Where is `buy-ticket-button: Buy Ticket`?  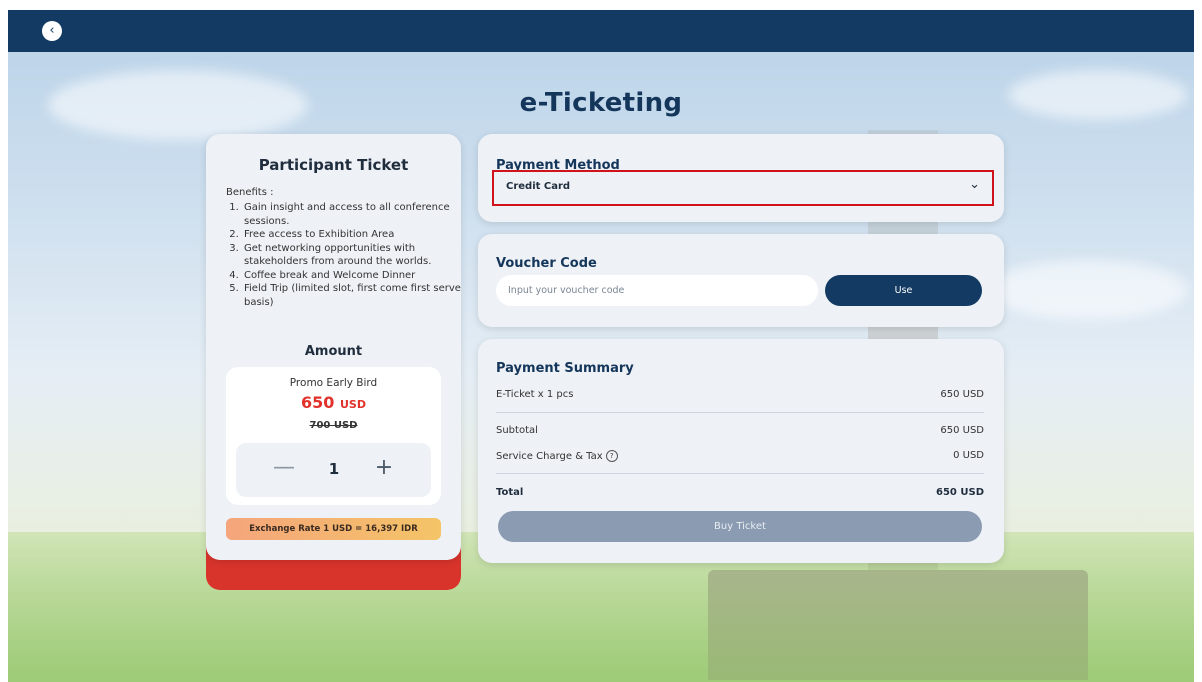
buy-ticket-button: Buy Ticket is located at coordinates (740, 526).